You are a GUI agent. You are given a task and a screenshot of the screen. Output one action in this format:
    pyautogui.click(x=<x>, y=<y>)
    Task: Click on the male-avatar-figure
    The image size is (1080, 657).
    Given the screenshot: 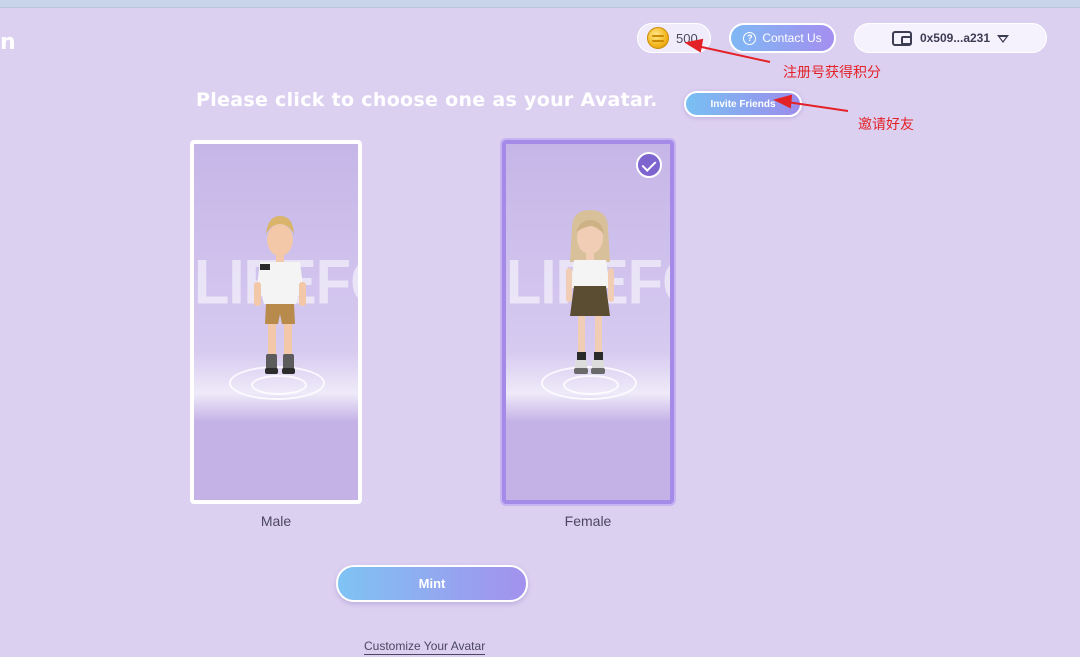 What is the action you would take?
    pyautogui.click(x=280, y=295)
    